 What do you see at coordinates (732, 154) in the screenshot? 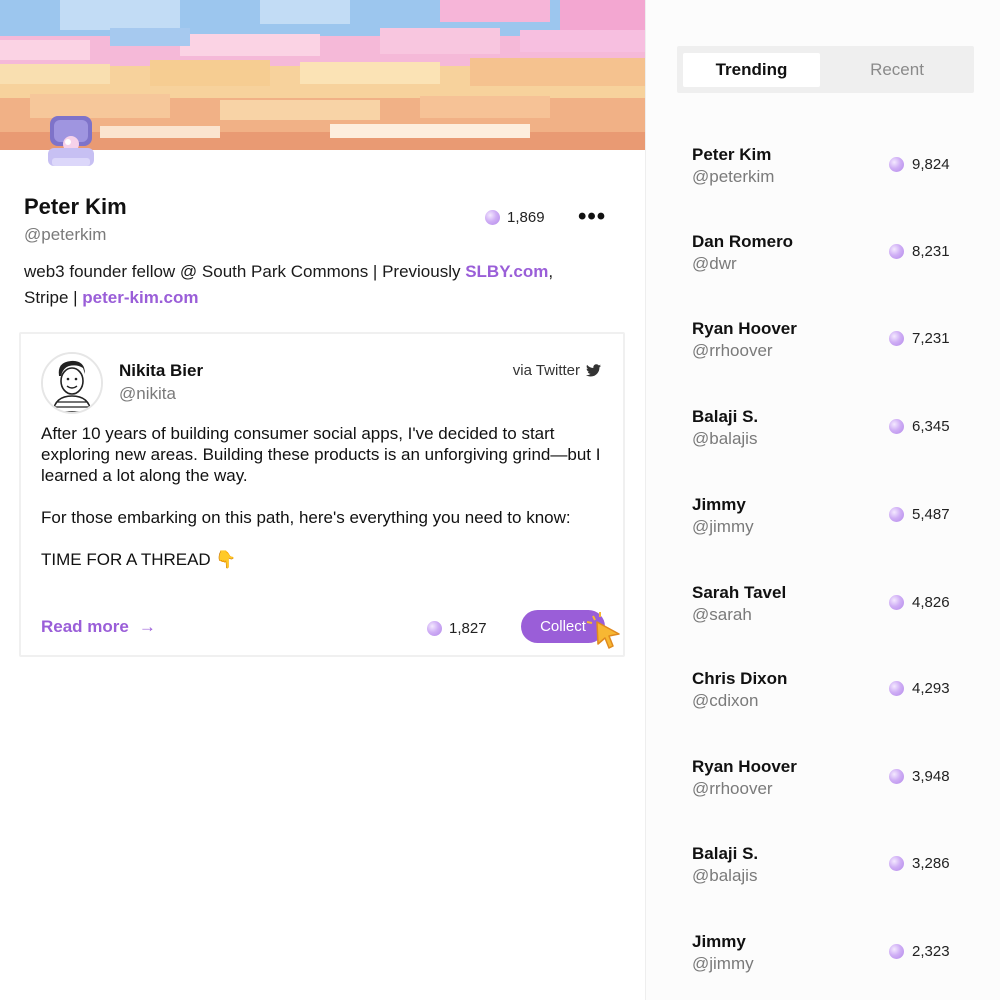
I see `leaderboard-name: Peter Kim` at bounding box center [732, 154].